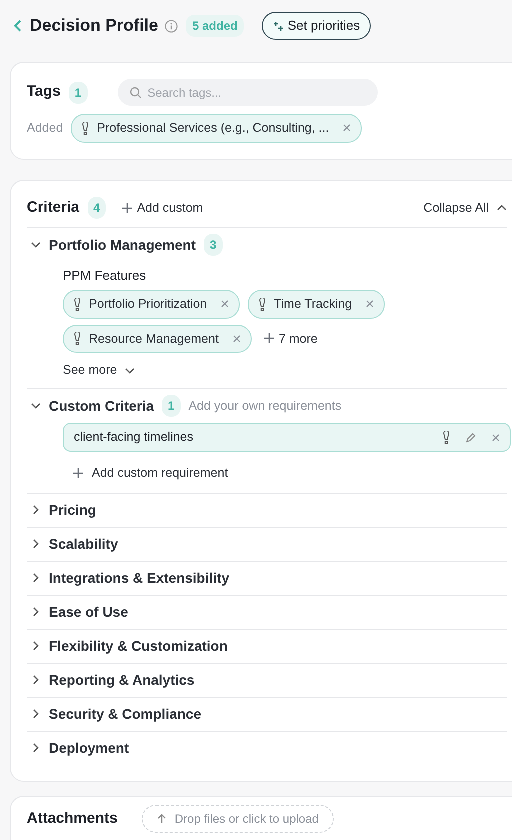 The width and height of the screenshot is (512, 840). I want to click on set-priorities-button: Set priorities, so click(317, 26).